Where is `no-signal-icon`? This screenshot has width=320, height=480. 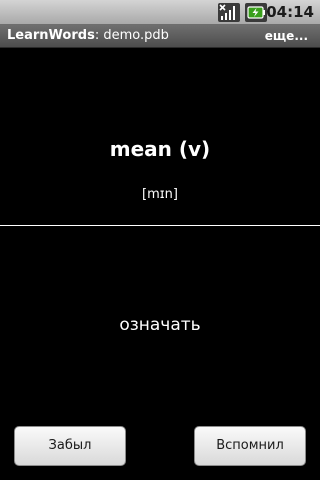
no-signal-icon is located at coordinates (229, 12).